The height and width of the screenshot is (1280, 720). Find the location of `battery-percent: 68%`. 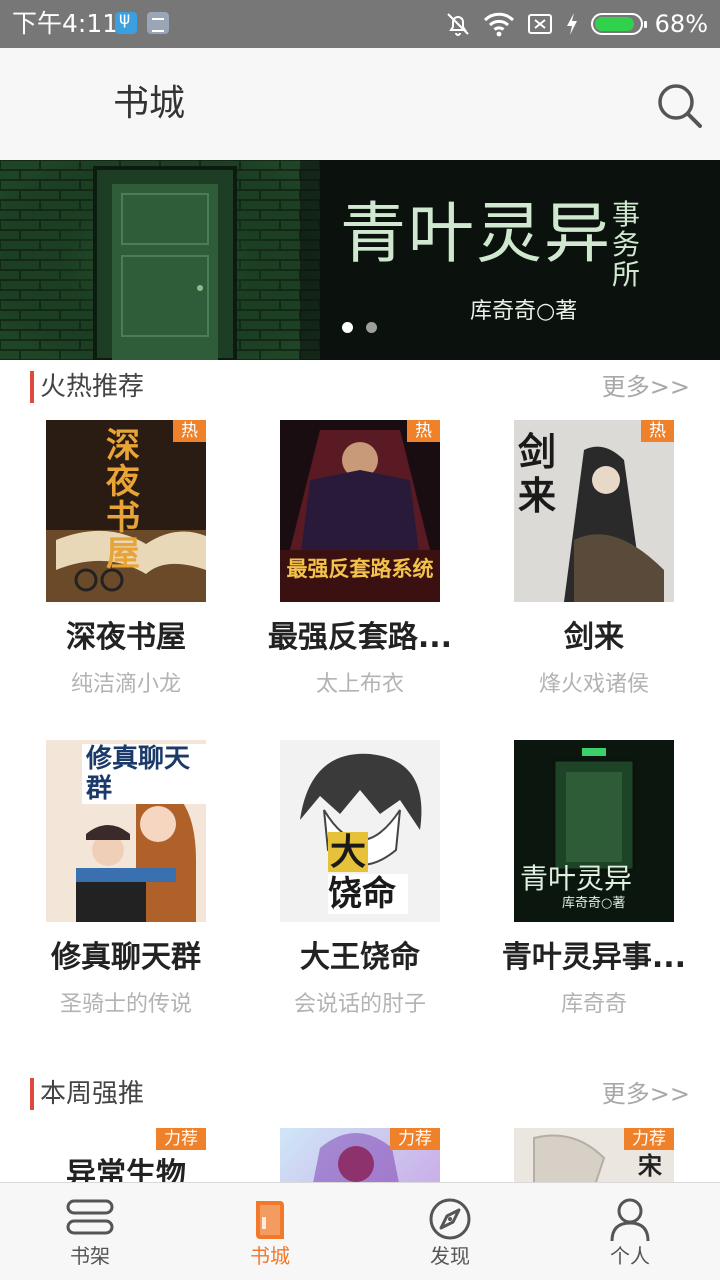

battery-percent: 68% is located at coordinates (681, 24).